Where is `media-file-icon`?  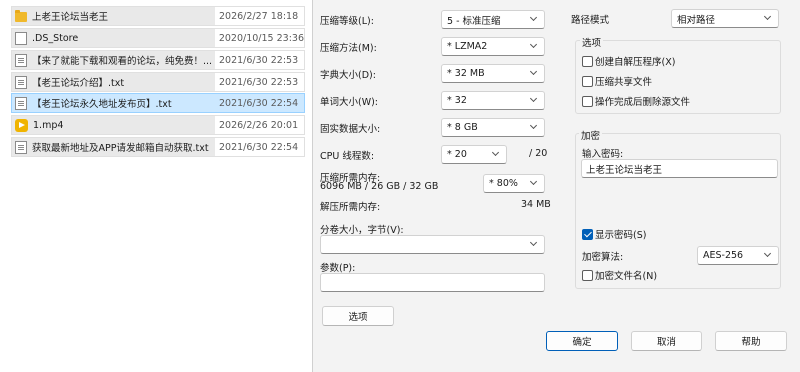 media-file-icon is located at coordinates (21, 125).